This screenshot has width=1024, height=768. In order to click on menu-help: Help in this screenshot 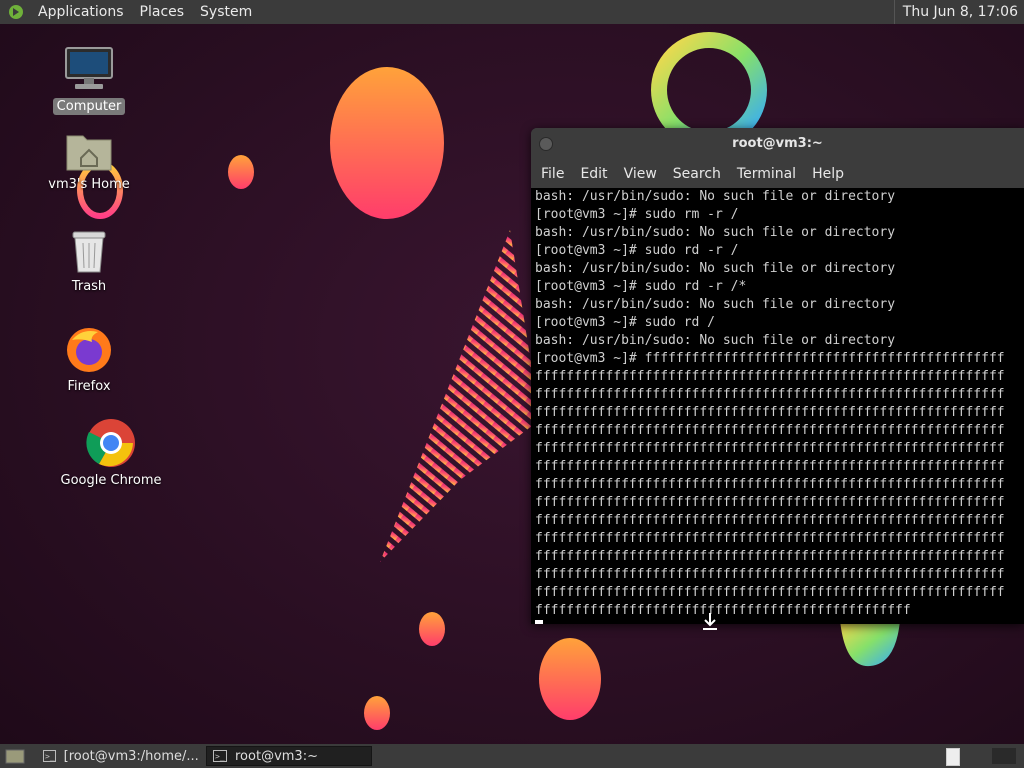, I will do `click(830, 174)`.